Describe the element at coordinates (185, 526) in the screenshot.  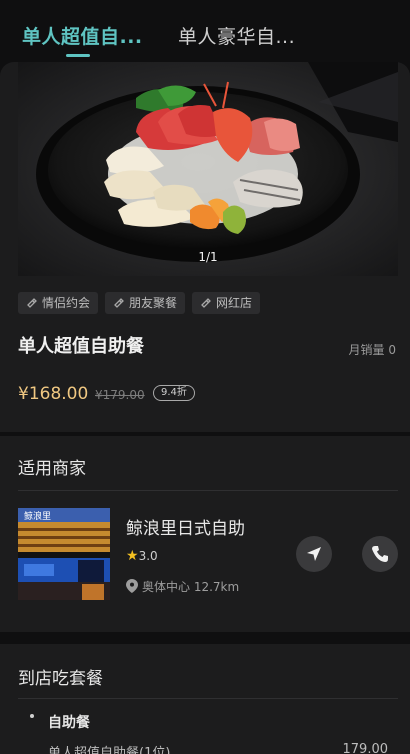
I see `store-name: 鲸浪里日式自助` at that location.